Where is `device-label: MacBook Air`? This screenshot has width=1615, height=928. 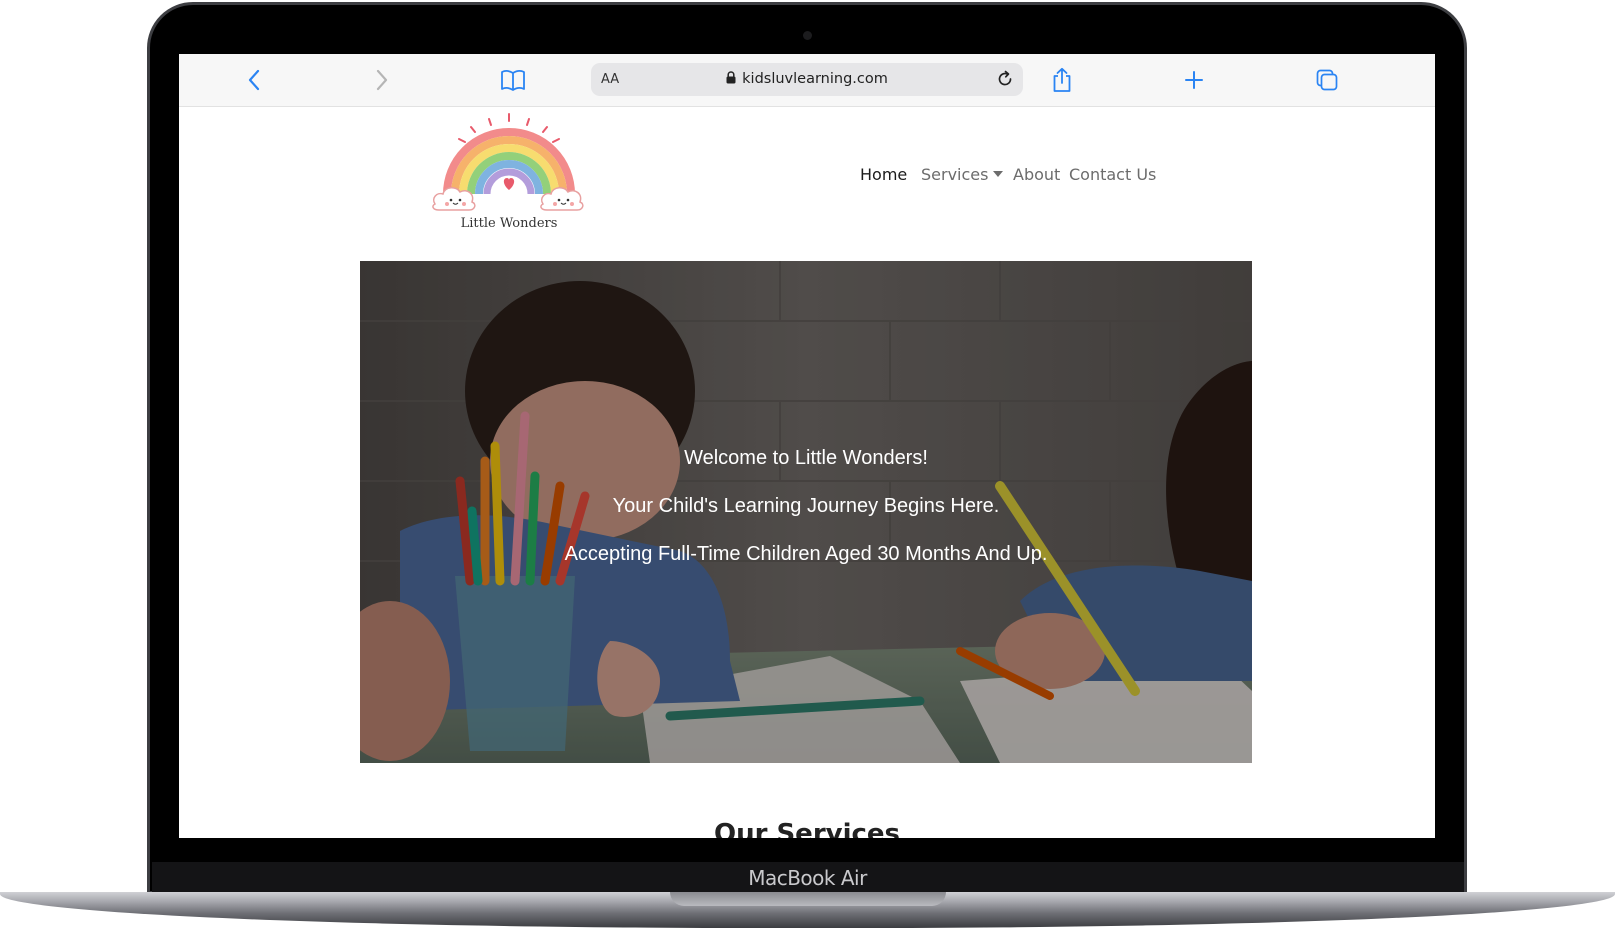
device-label: MacBook Air is located at coordinates (807, 878).